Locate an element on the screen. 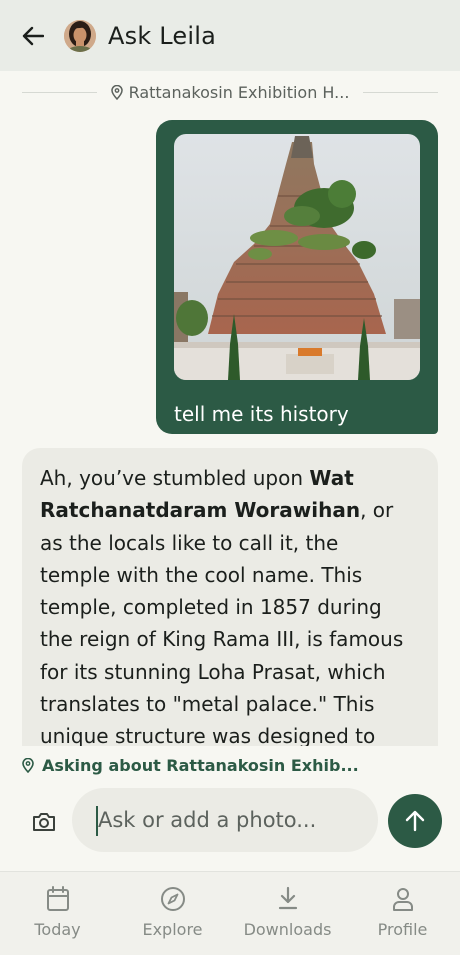  back-button is located at coordinates (33, 36).